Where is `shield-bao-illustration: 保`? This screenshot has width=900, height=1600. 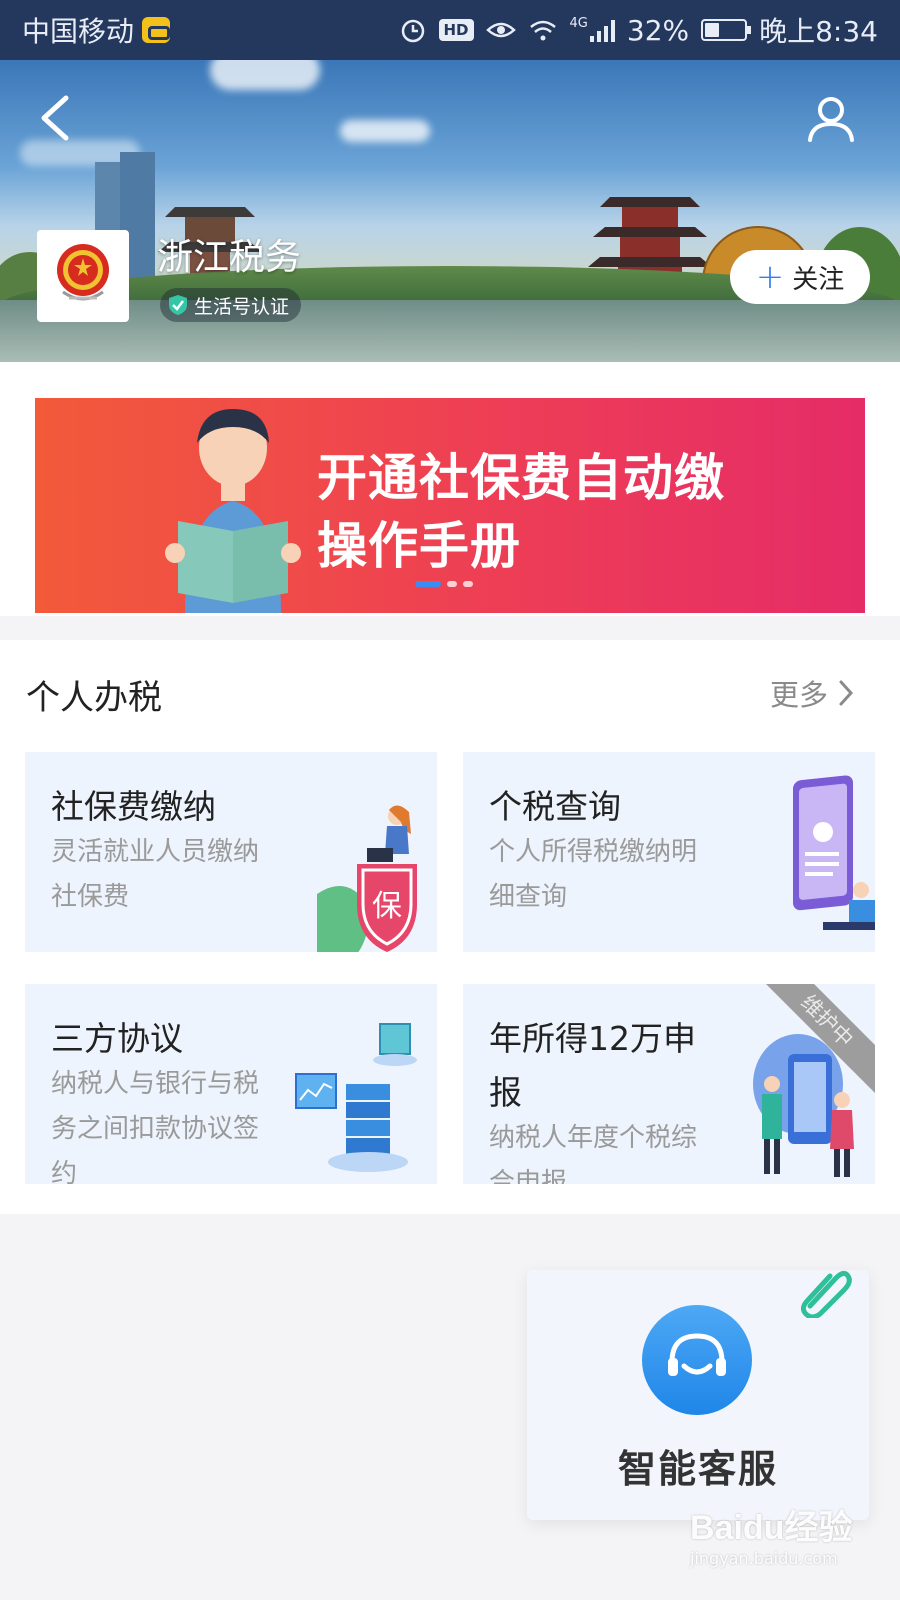
shield-bao-illustration: 保 is located at coordinates (367, 878).